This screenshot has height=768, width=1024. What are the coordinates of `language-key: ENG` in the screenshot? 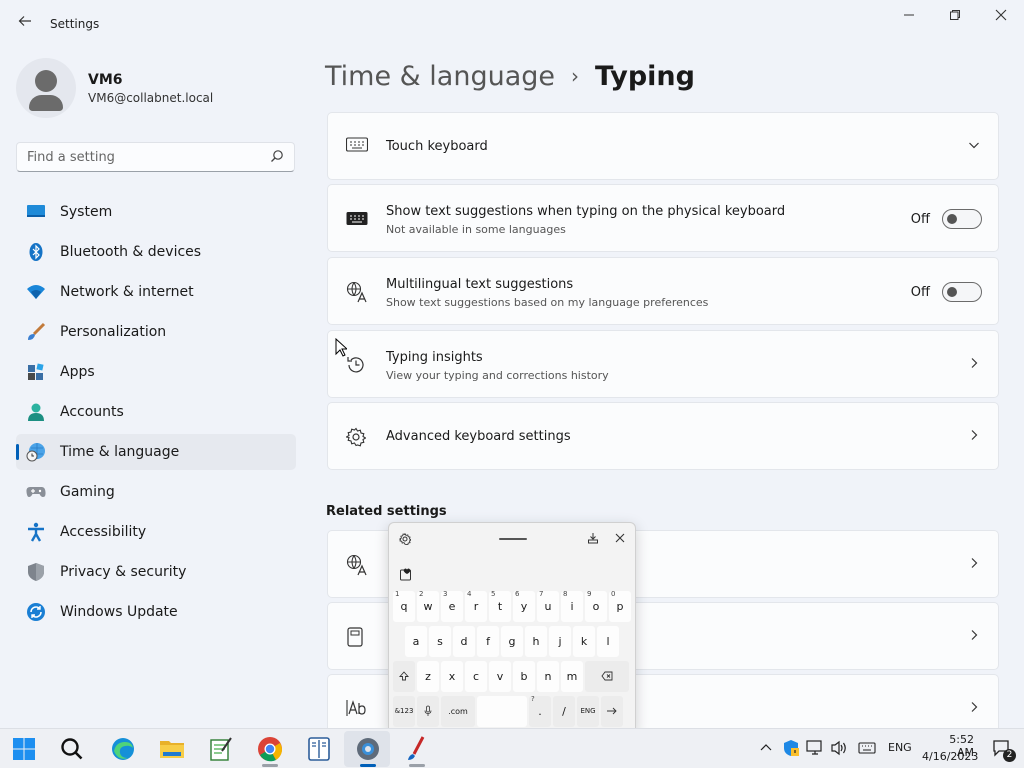 It's located at (588, 711).